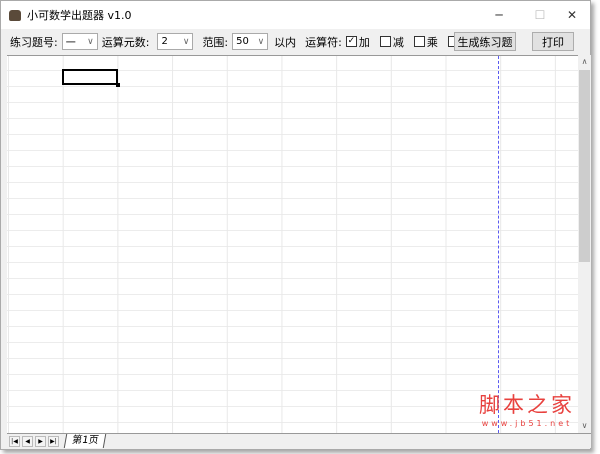 This screenshot has width=600, height=454. Describe the element at coordinates (14, 441) in the screenshot. I see `first-sheet-icon: |◀` at that location.